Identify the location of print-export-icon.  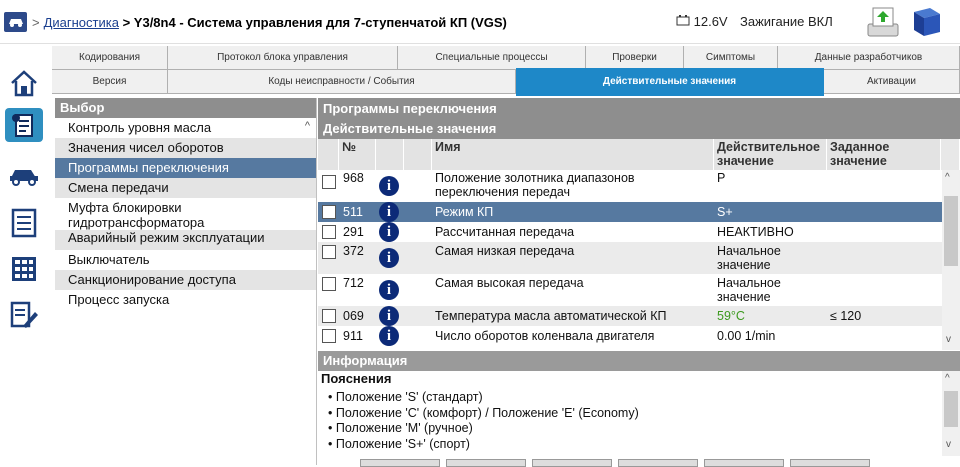
(883, 22).